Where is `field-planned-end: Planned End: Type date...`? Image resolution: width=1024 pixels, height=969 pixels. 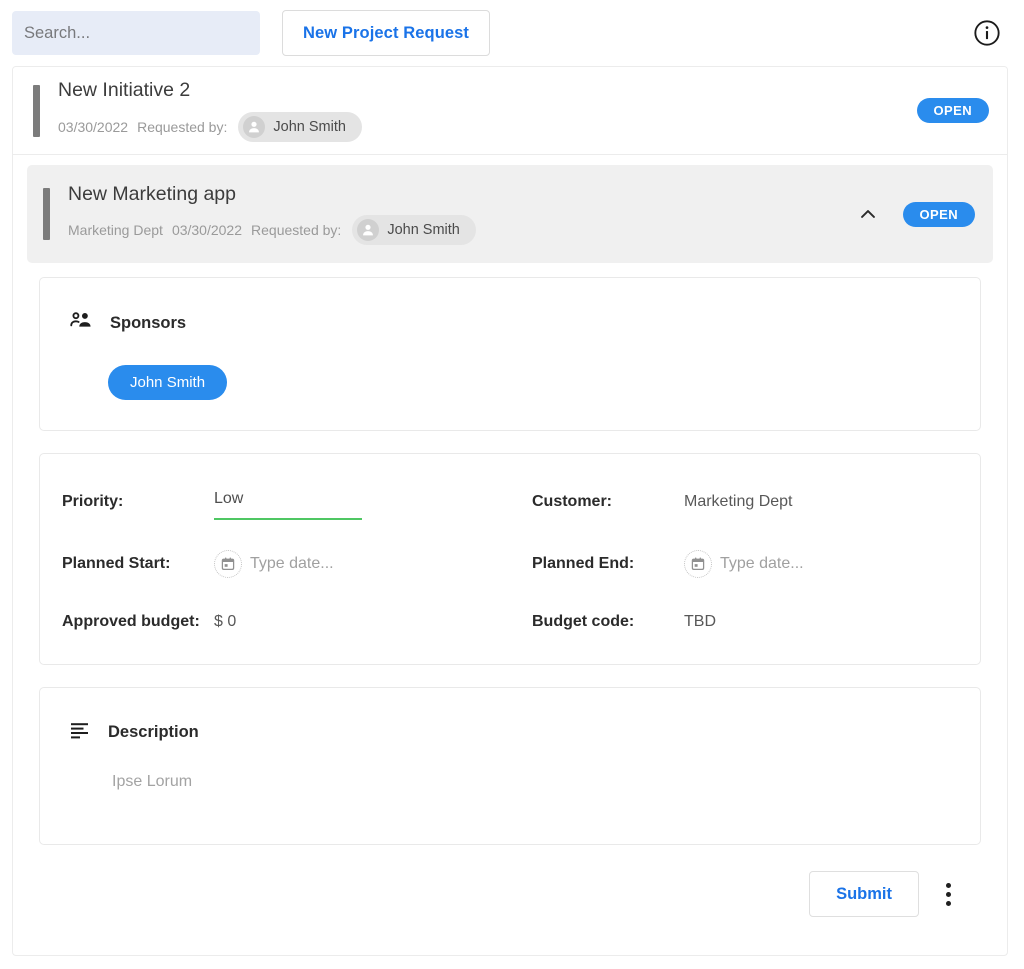 field-planned-end: Planned End: Type date... is located at coordinates (745, 564).